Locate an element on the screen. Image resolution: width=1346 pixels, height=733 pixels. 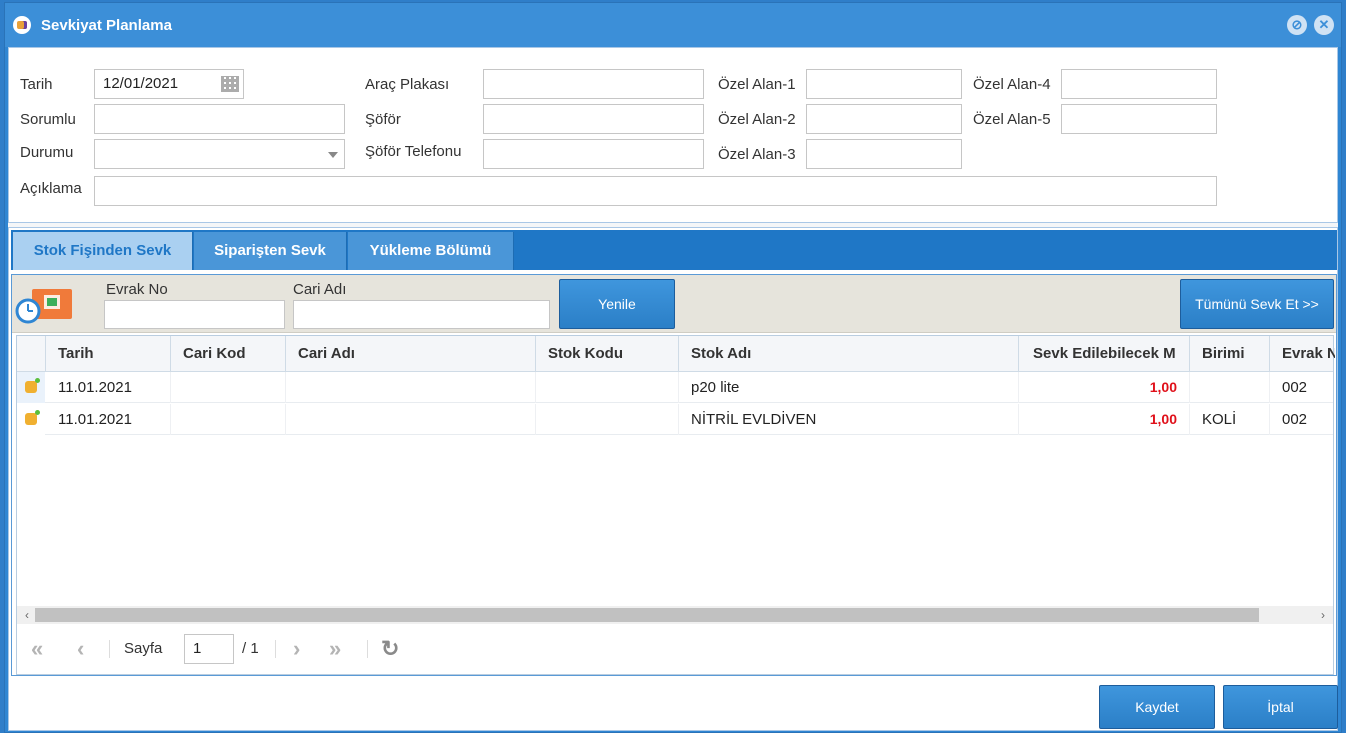
tarih-label: Tarih is located at coordinates (36, 84).